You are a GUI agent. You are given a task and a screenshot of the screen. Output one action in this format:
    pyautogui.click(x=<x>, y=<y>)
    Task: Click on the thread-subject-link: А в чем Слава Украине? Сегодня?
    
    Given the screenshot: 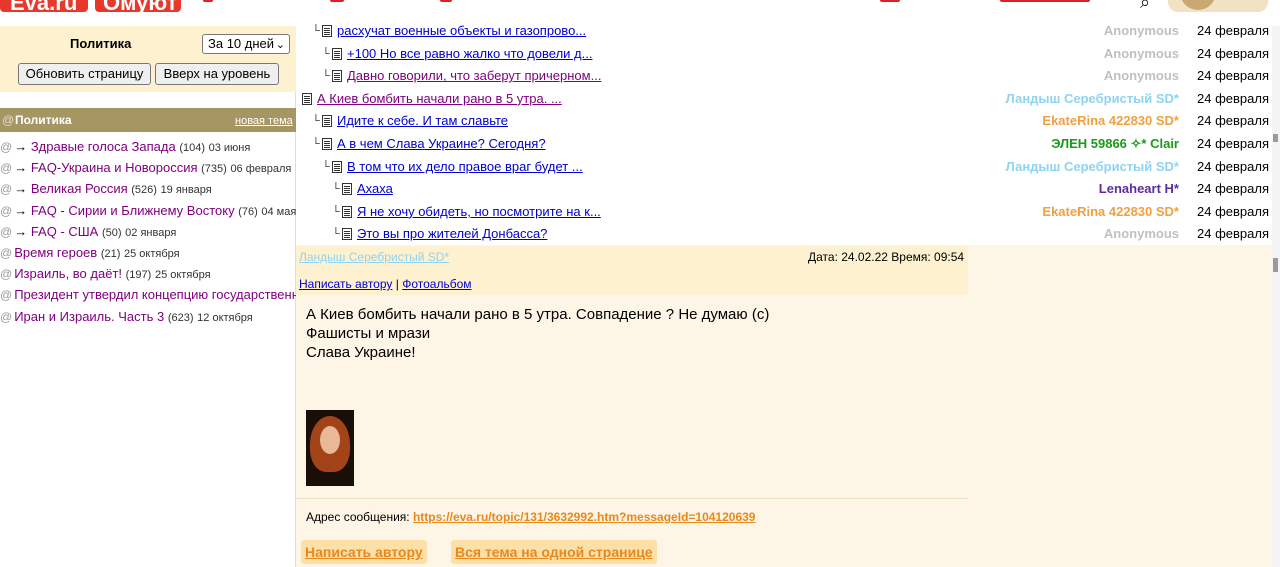 What is the action you would take?
    pyautogui.click(x=441, y=144)
    